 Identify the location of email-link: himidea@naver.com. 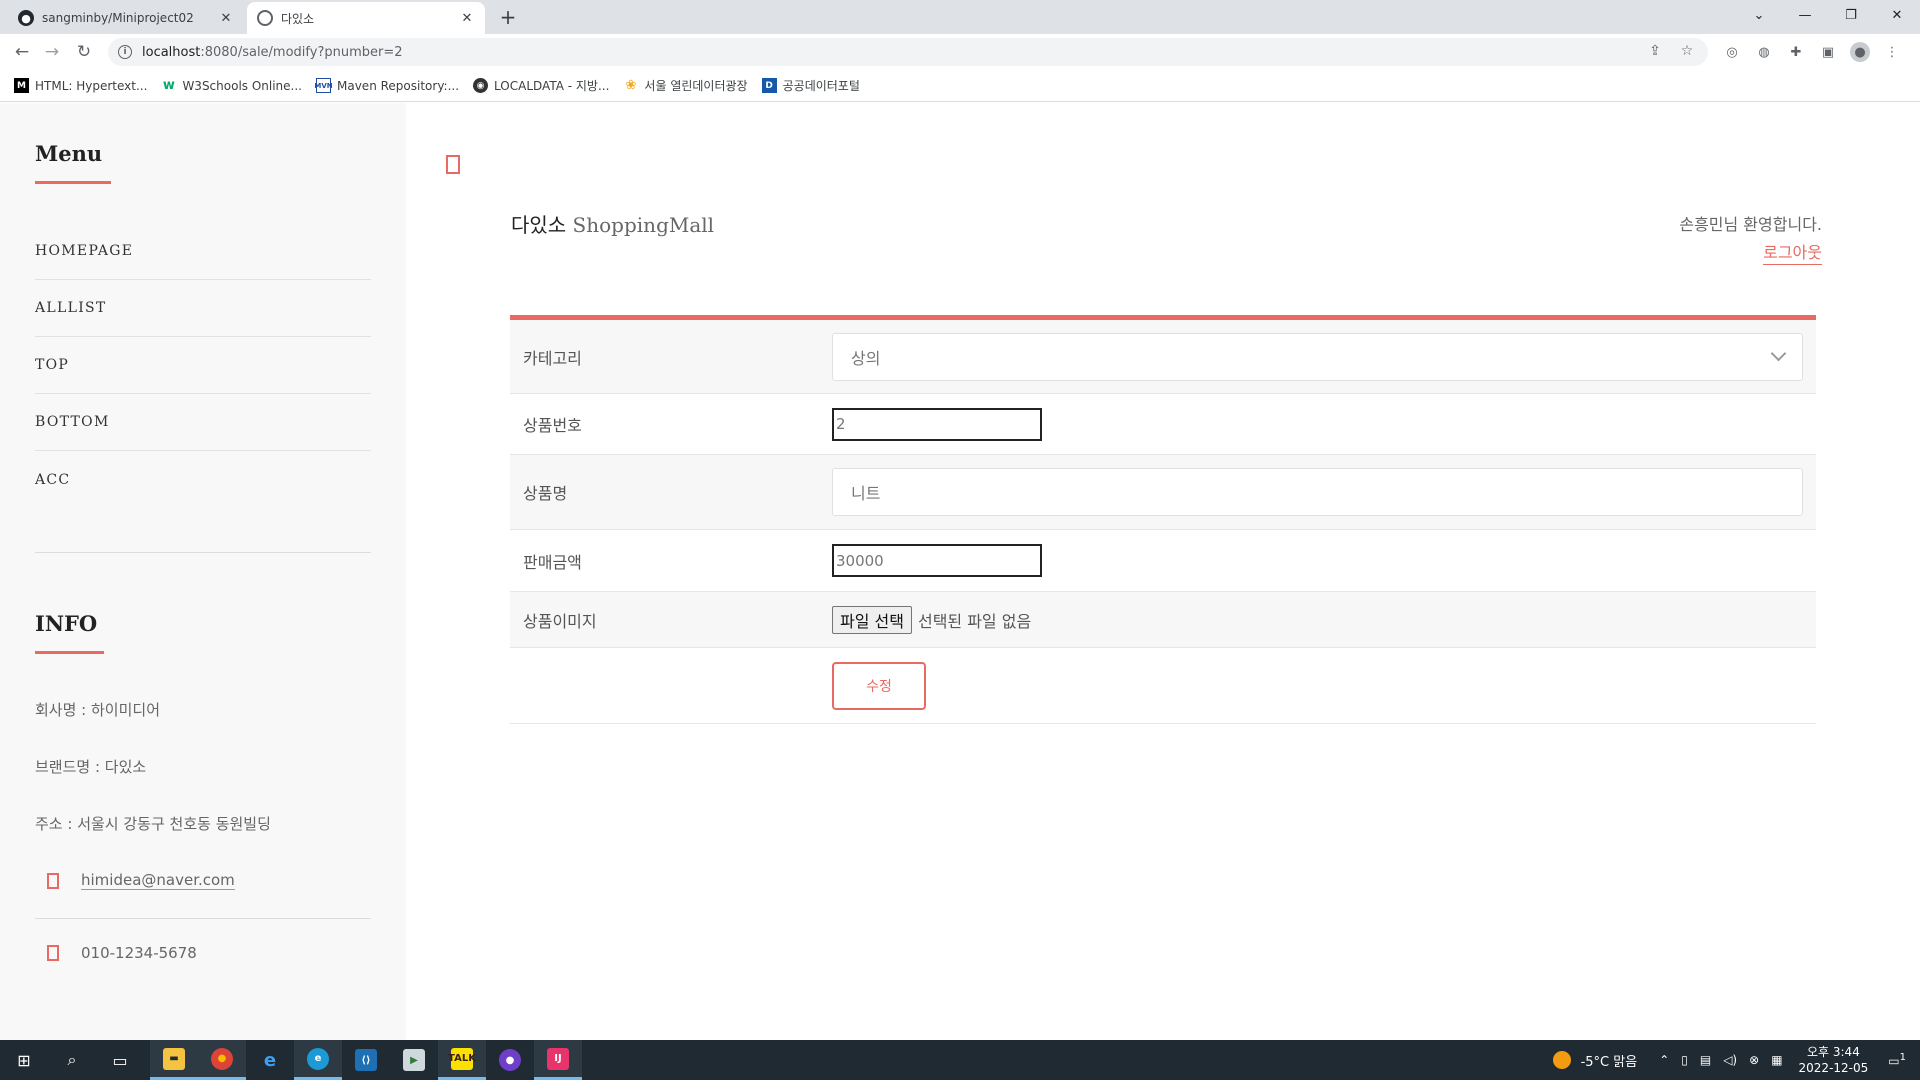
(158, 880).